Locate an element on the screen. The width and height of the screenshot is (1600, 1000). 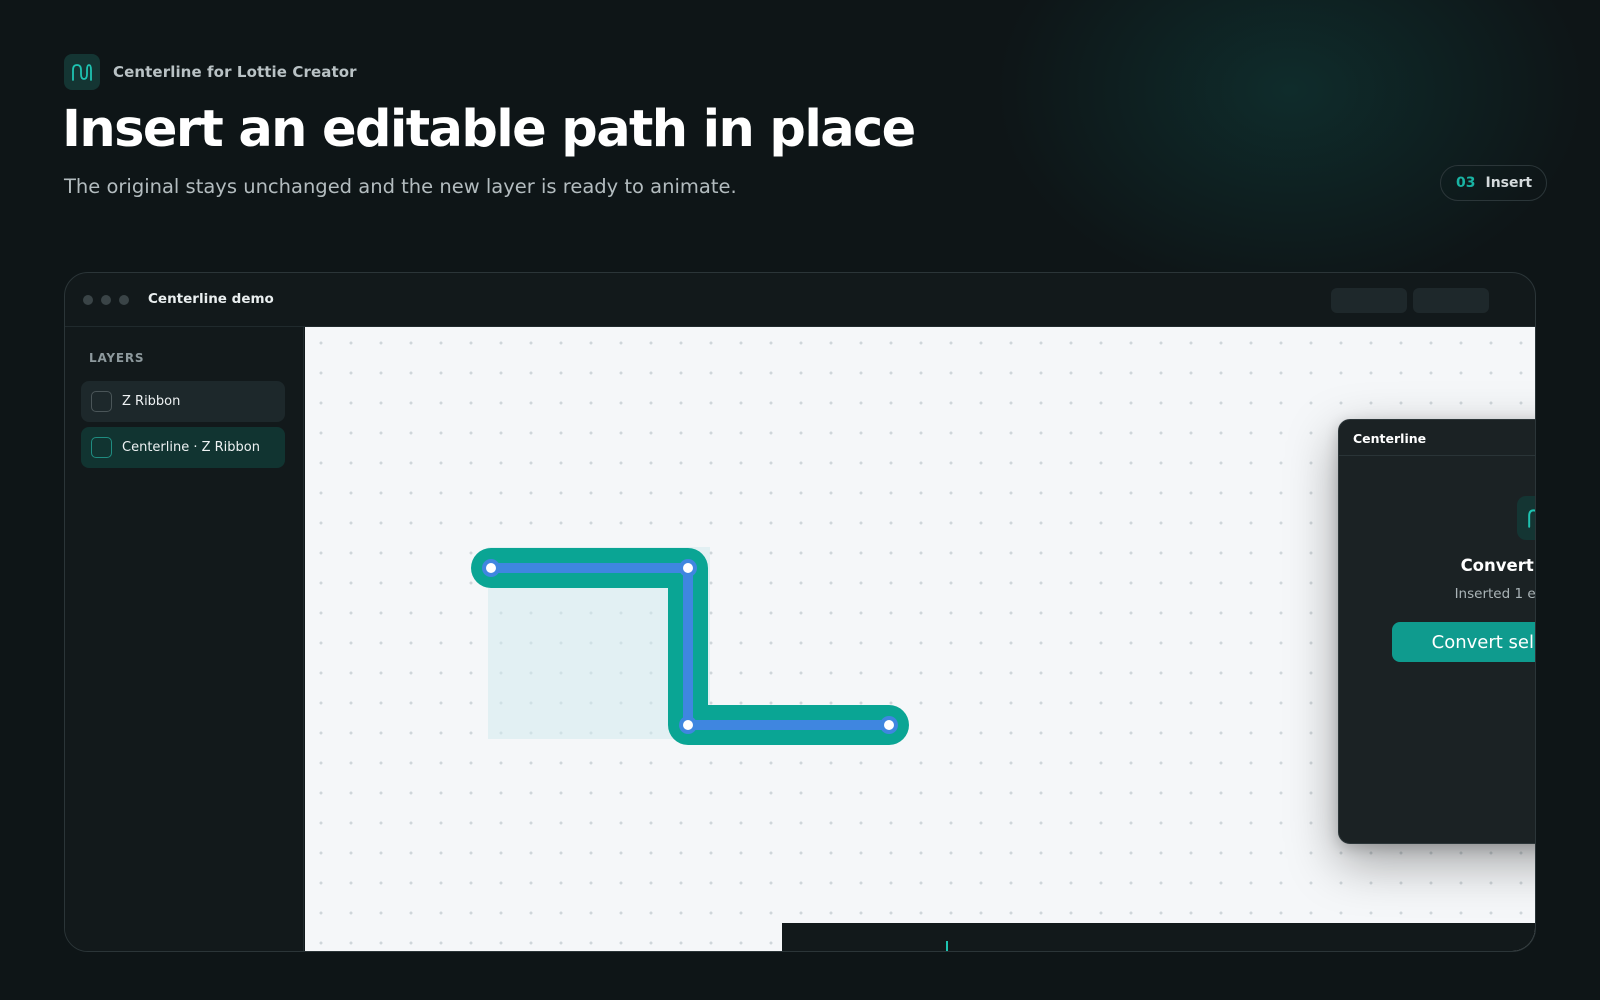
step-badge: 03 Insert is located at coordinates (1494, 183).